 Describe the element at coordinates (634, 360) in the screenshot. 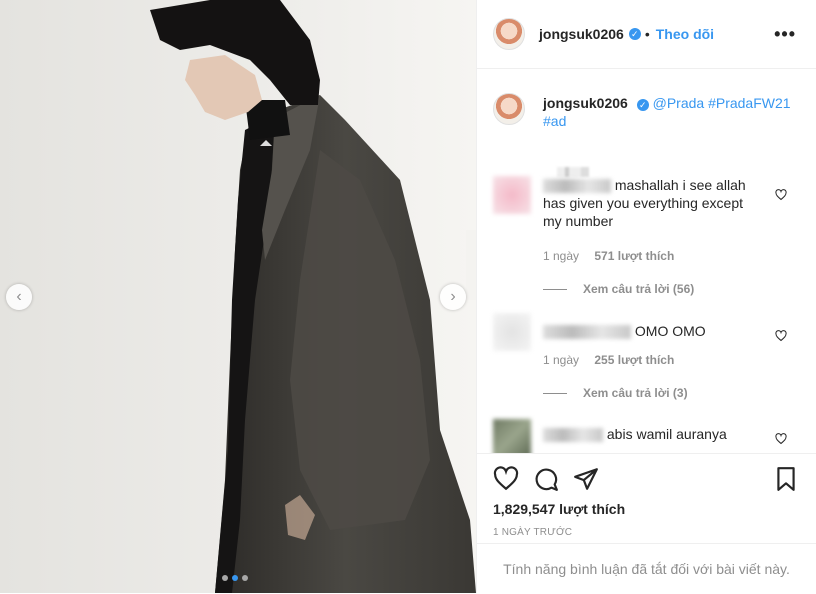

I see `comment-likes: 255 lượt thích` at that location.